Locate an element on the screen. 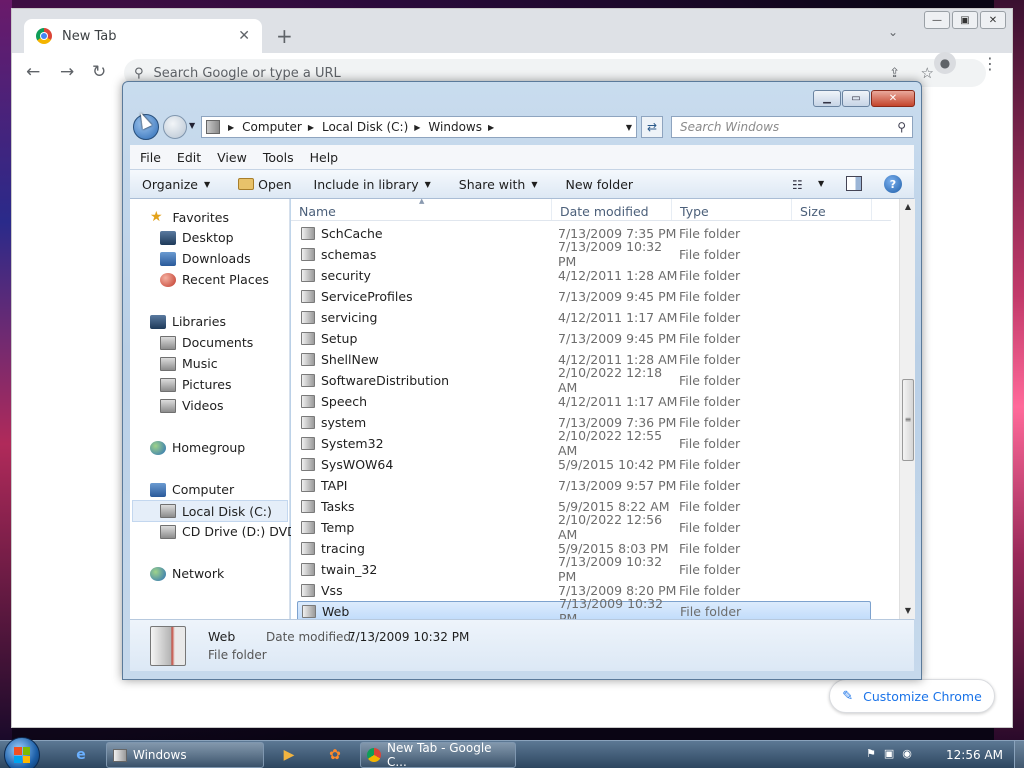  nav-favorites: ★ Favorites is located at coordinates (189, 217).